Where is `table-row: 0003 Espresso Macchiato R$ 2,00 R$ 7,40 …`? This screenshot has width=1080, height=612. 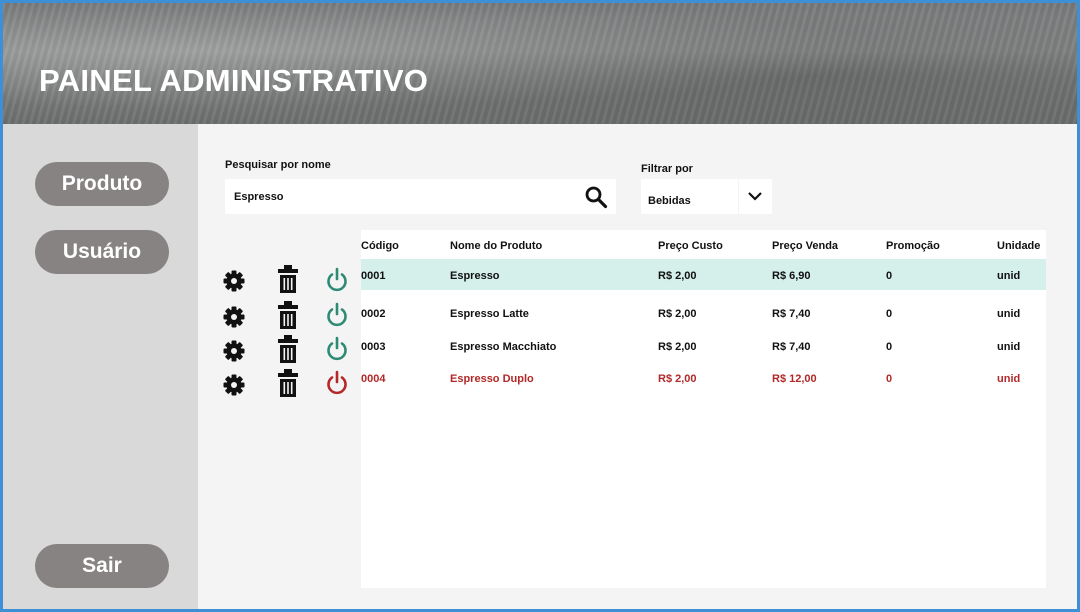
table-row: 0003 Espresso Macchiato R$ 2,00 R$ 7,40 … is located at coordinates (703, 345).